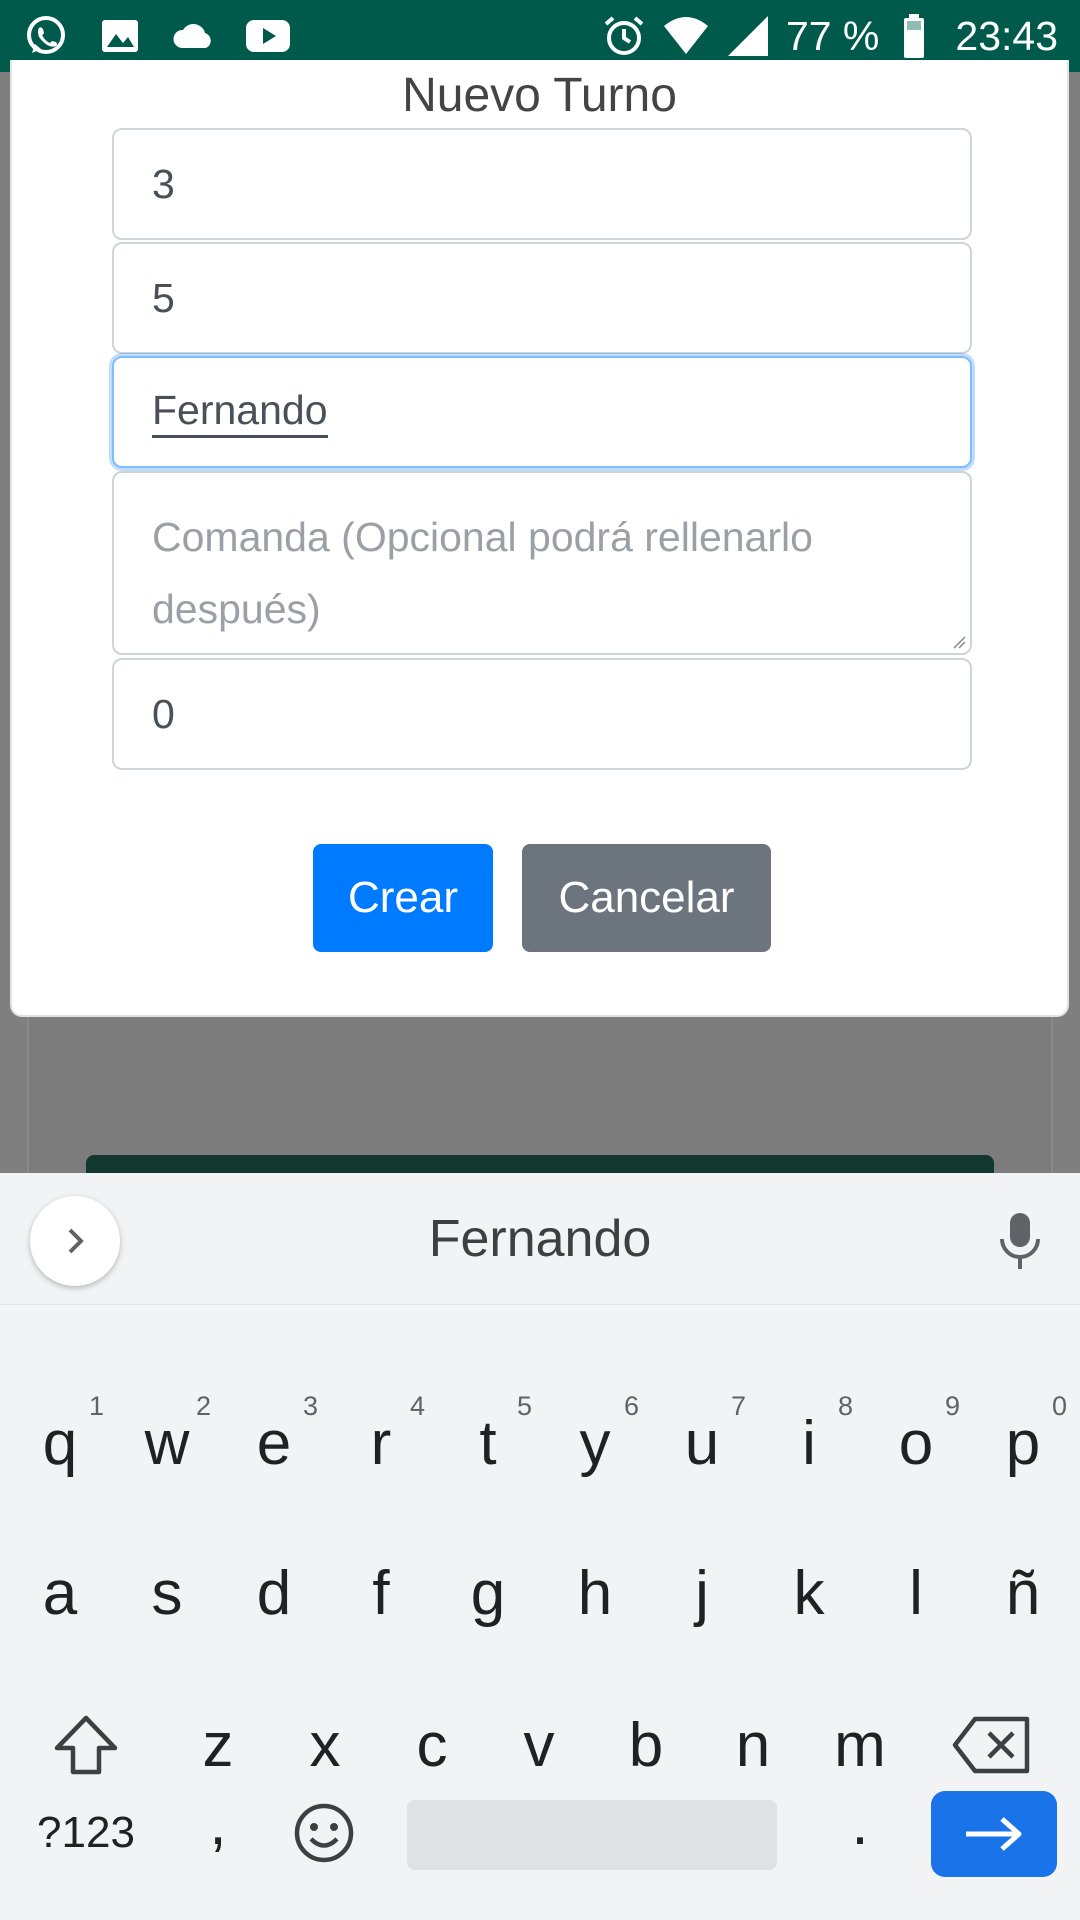 This screenshot has height=1920, width=1080. What do you see at coordinates (686, 36) in the screenshot?
I see `wifi-icon` at bounding box center [686, 36].